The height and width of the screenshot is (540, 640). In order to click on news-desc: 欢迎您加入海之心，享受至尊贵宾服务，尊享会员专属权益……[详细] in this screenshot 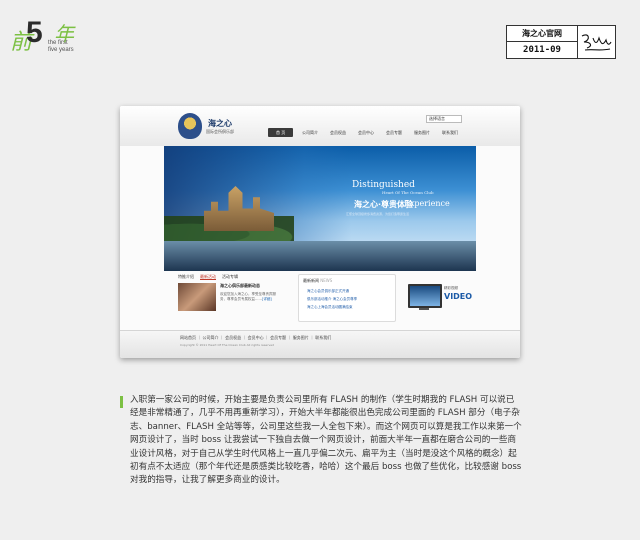, I will do `click(251, 297)`.